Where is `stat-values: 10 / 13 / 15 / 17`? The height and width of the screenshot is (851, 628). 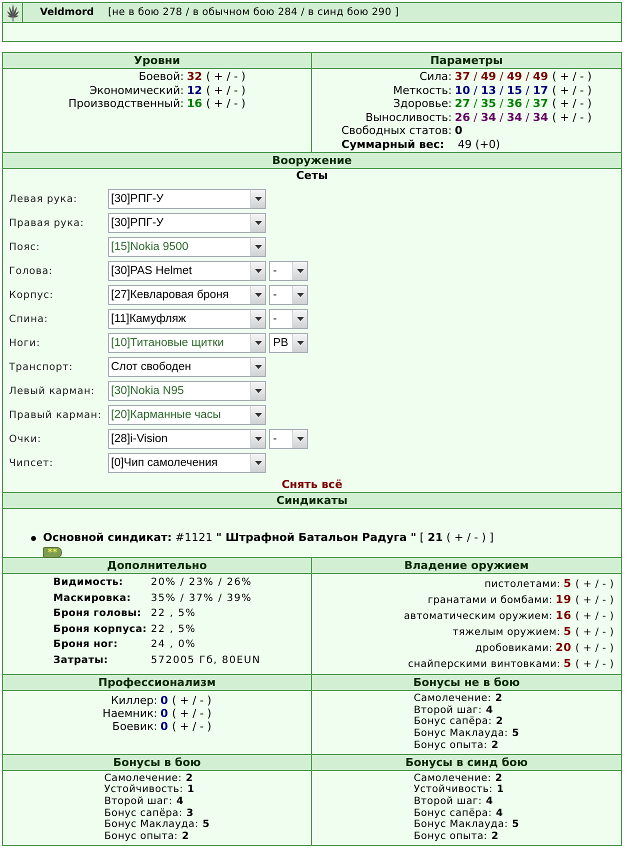 stat-values: 10 / 13 / 15 / 17 is located at coordinates (501, 90).